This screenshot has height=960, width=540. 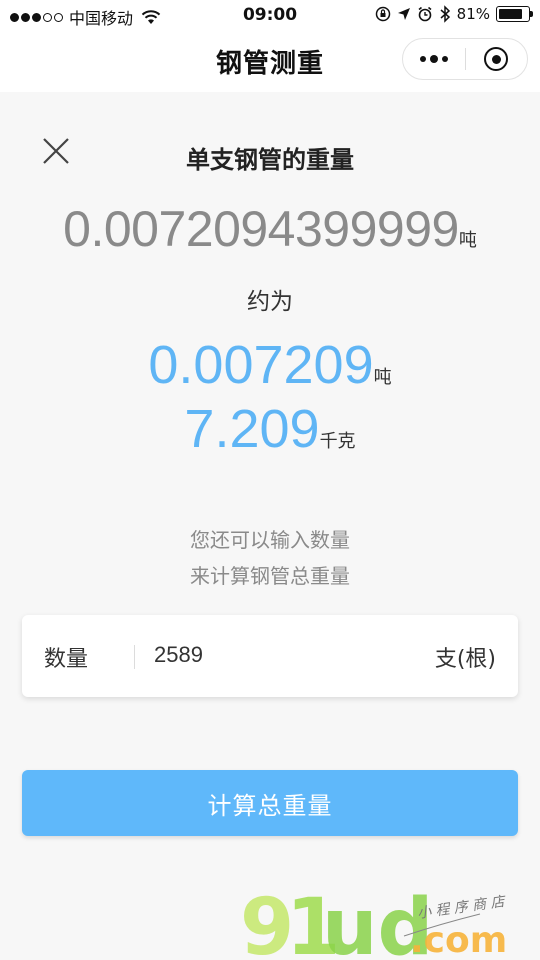 I want to click on watermark-logo: 9 1 ud .com 小 程 序 商 店, so click(x=373, y=922).